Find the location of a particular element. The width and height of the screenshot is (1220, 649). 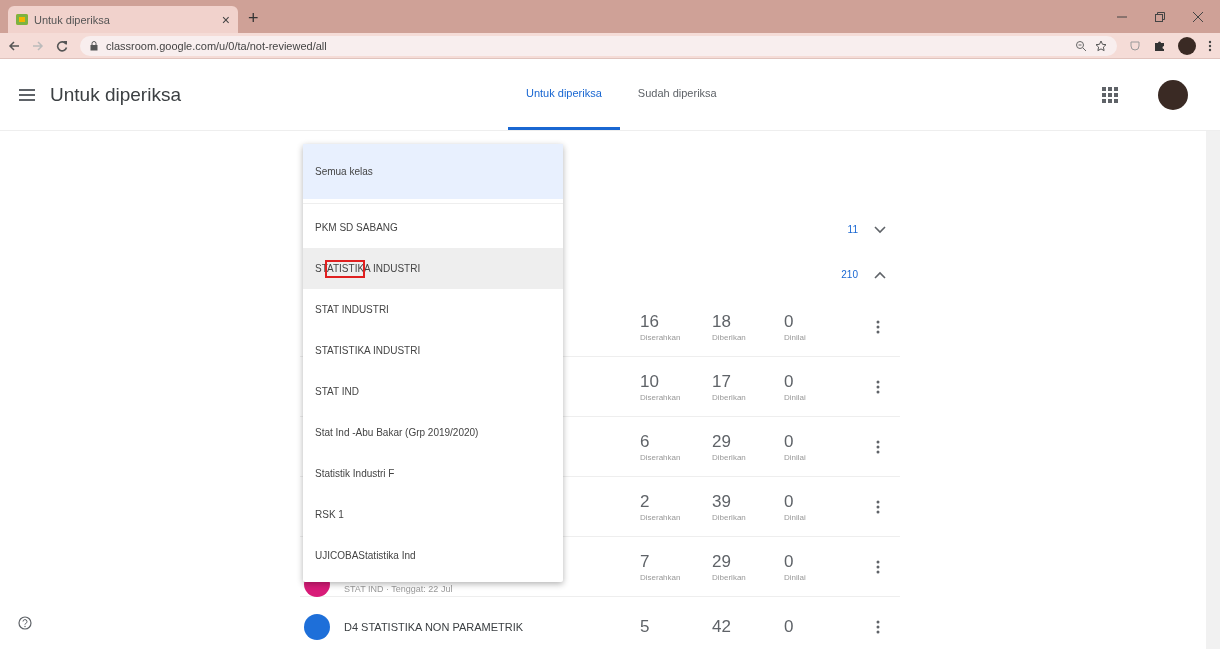

star-icon is located at coordinates (1101, 45).